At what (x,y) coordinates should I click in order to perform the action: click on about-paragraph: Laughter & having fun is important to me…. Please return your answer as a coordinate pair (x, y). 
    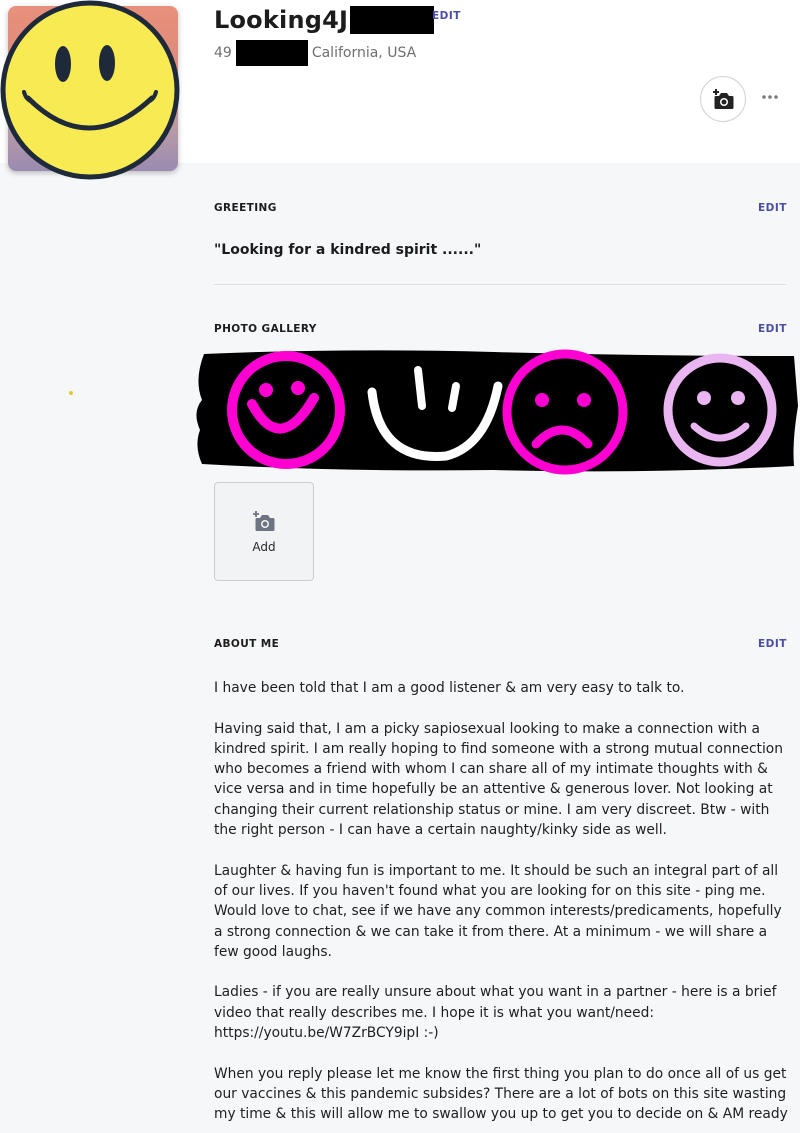
    Looking at the image, I should click on (498, 911).